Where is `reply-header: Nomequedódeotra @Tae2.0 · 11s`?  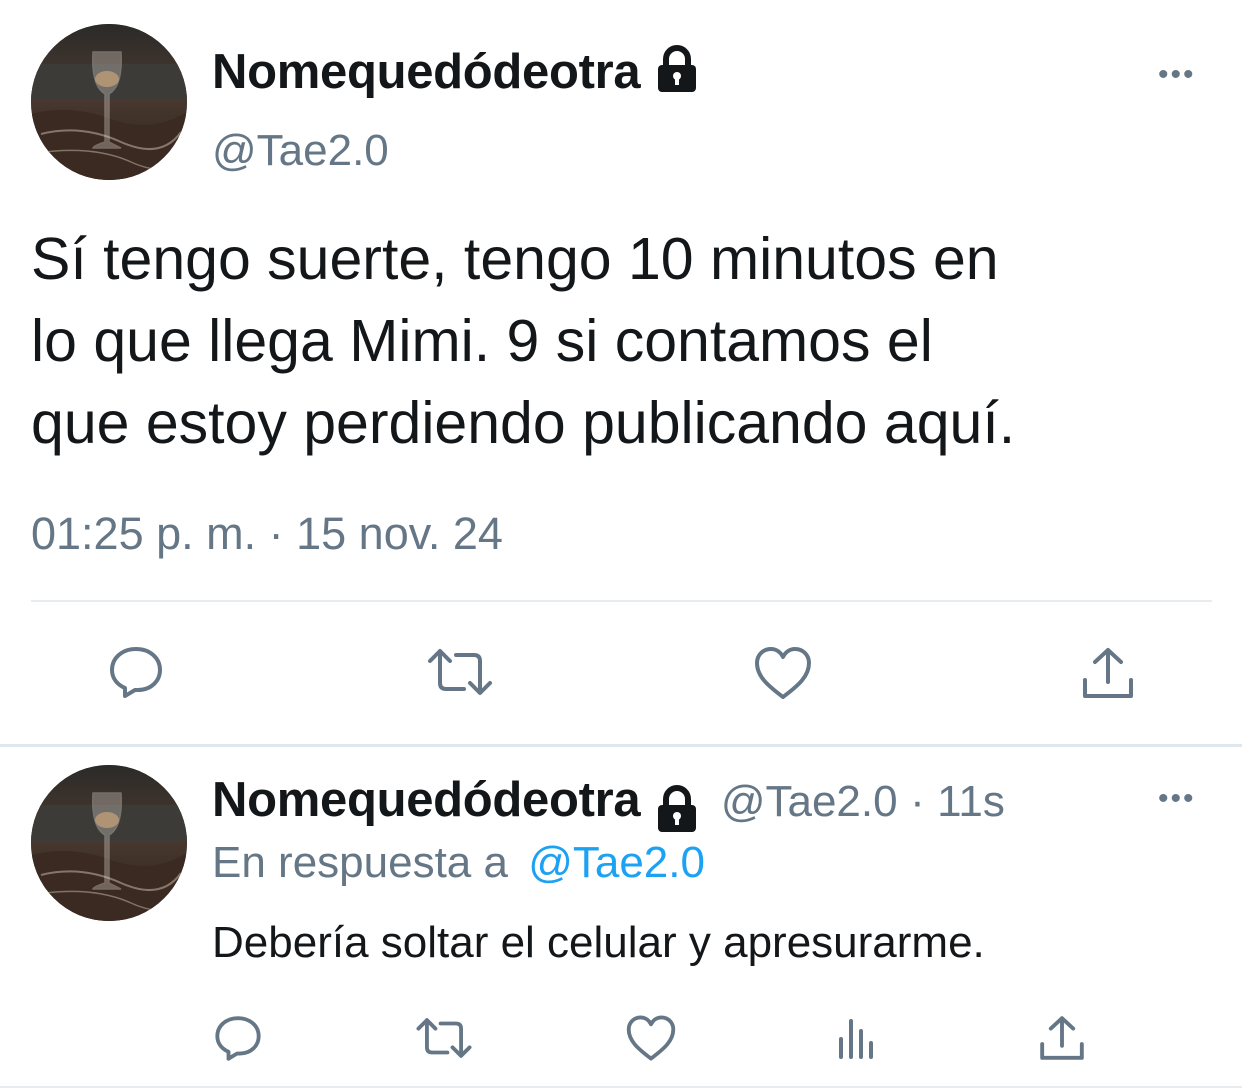
reply-header: Nomequedódeotra @Tae2.0 · 11s is located at coordinates (608, 805).